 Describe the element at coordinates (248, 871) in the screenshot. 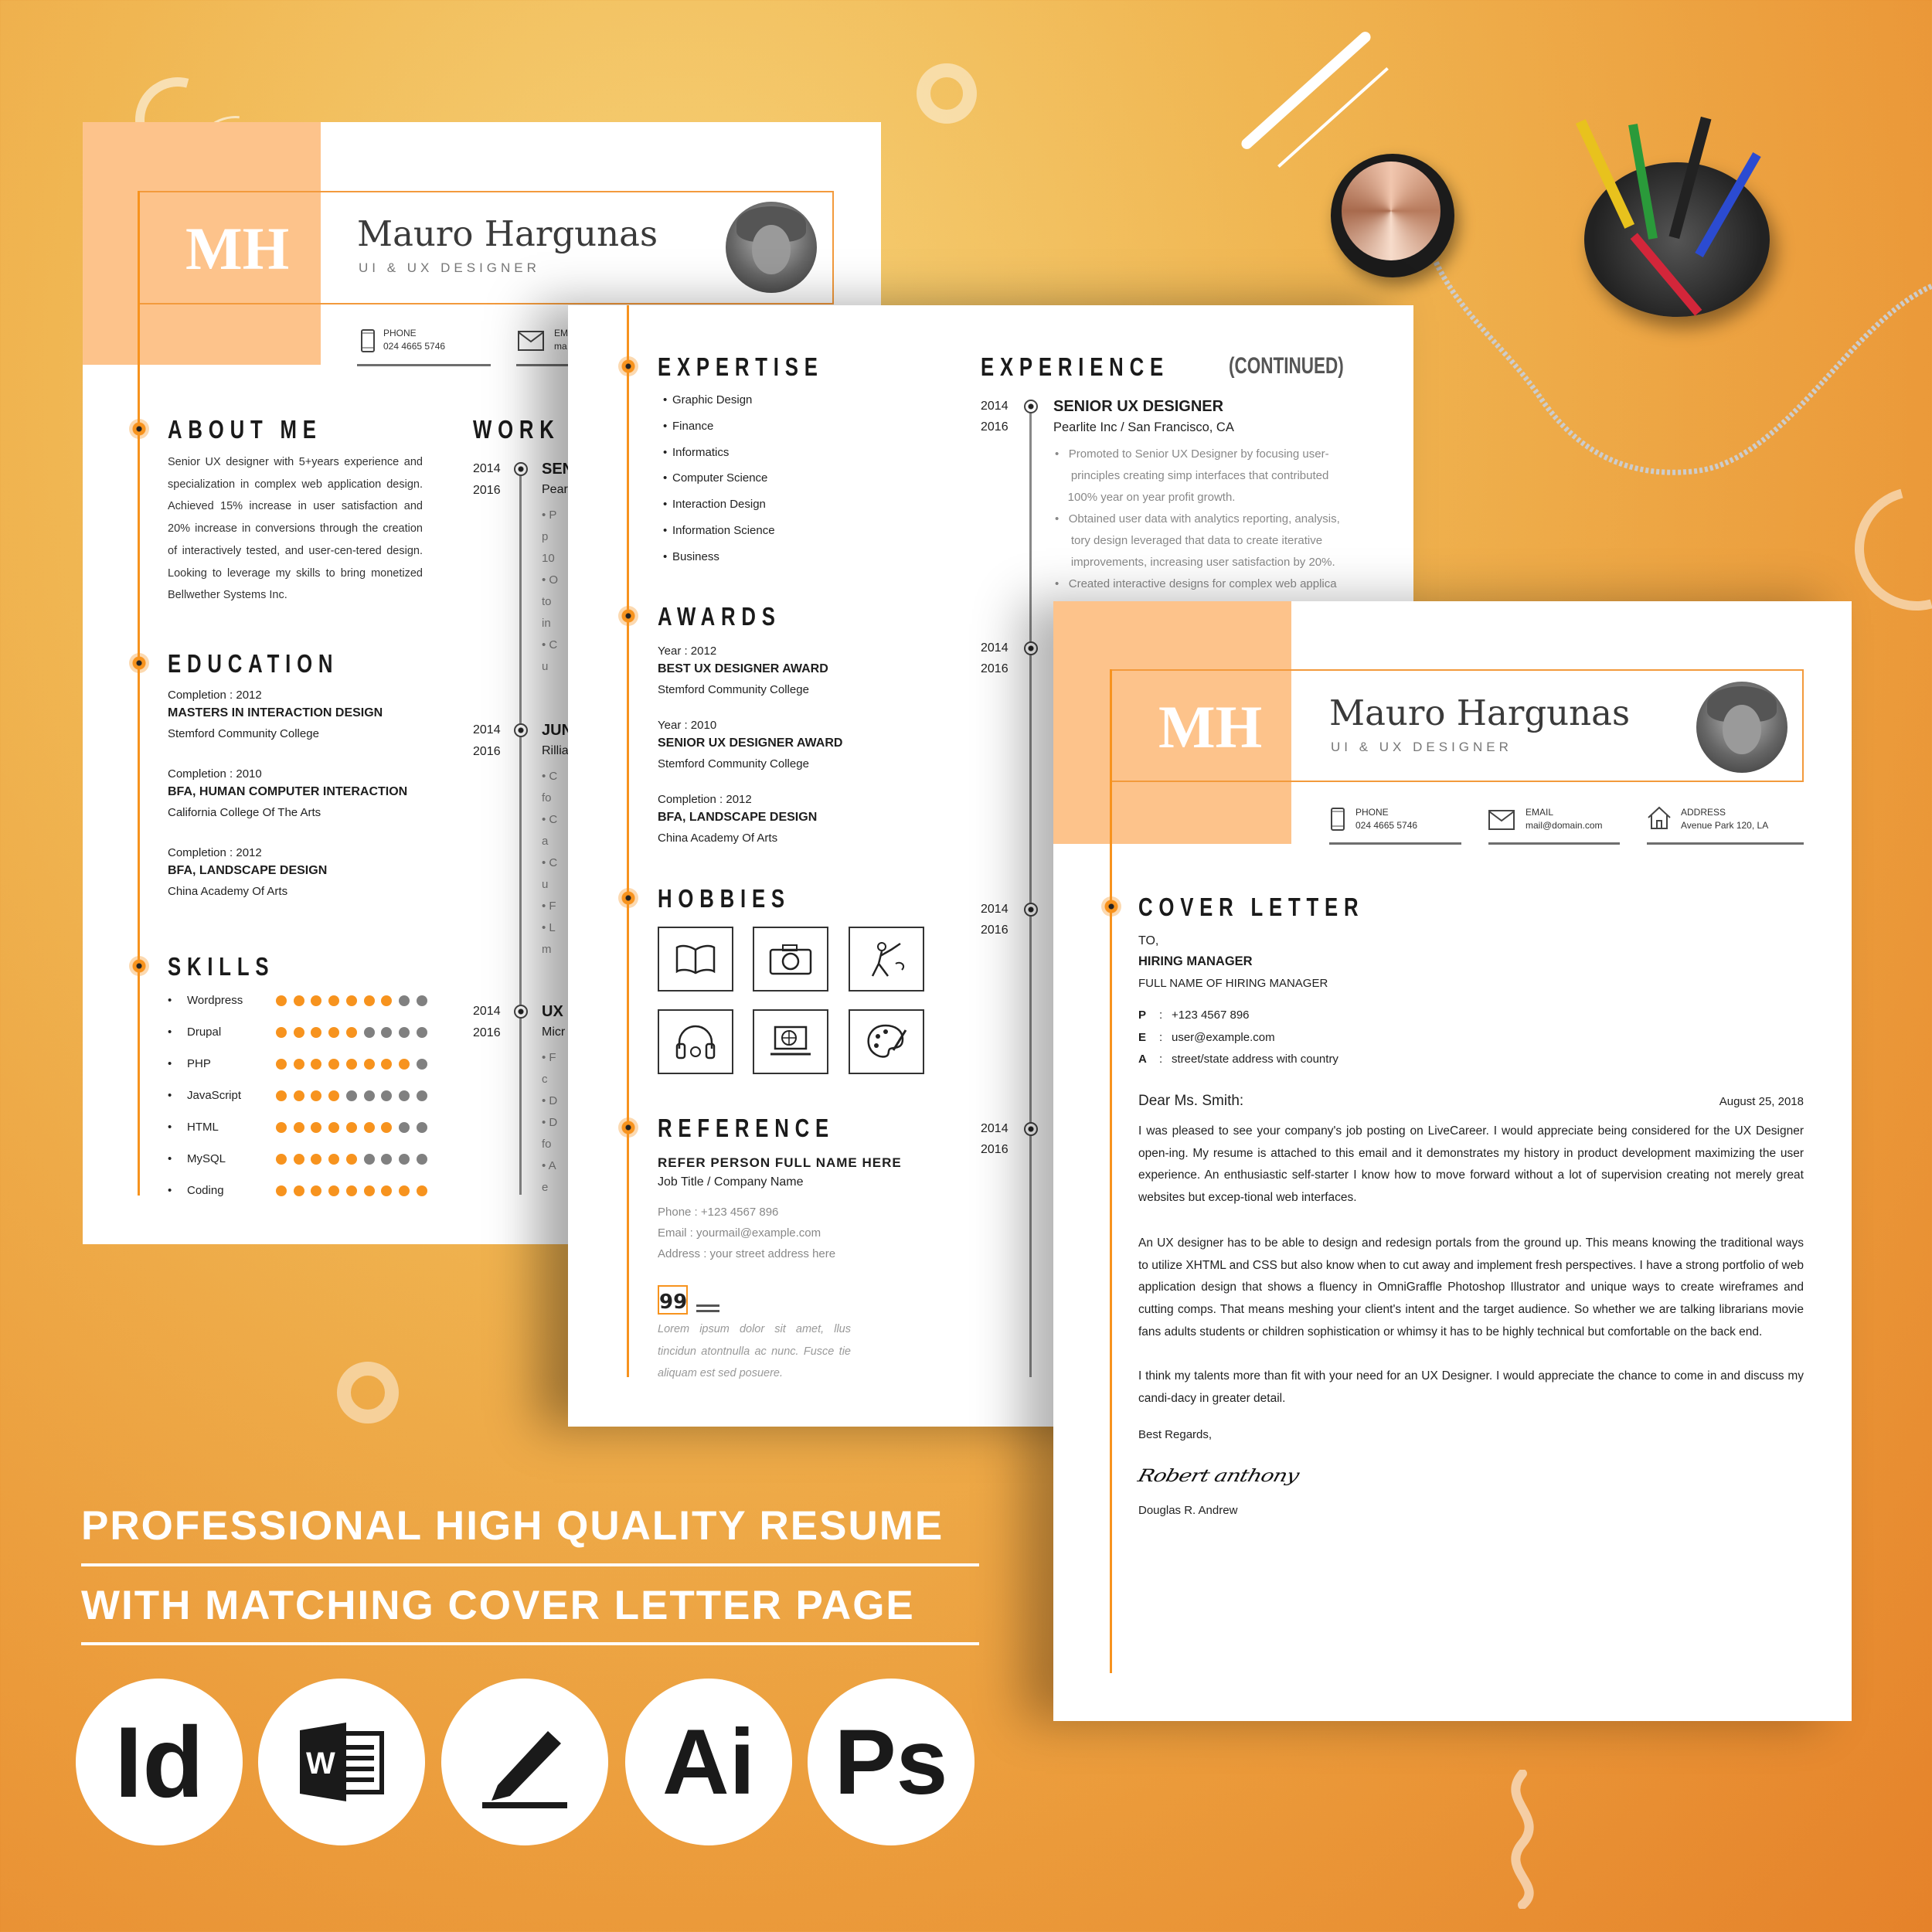

I see `education-degree: BFA, LANDSCAPE DESIGN` at that location.